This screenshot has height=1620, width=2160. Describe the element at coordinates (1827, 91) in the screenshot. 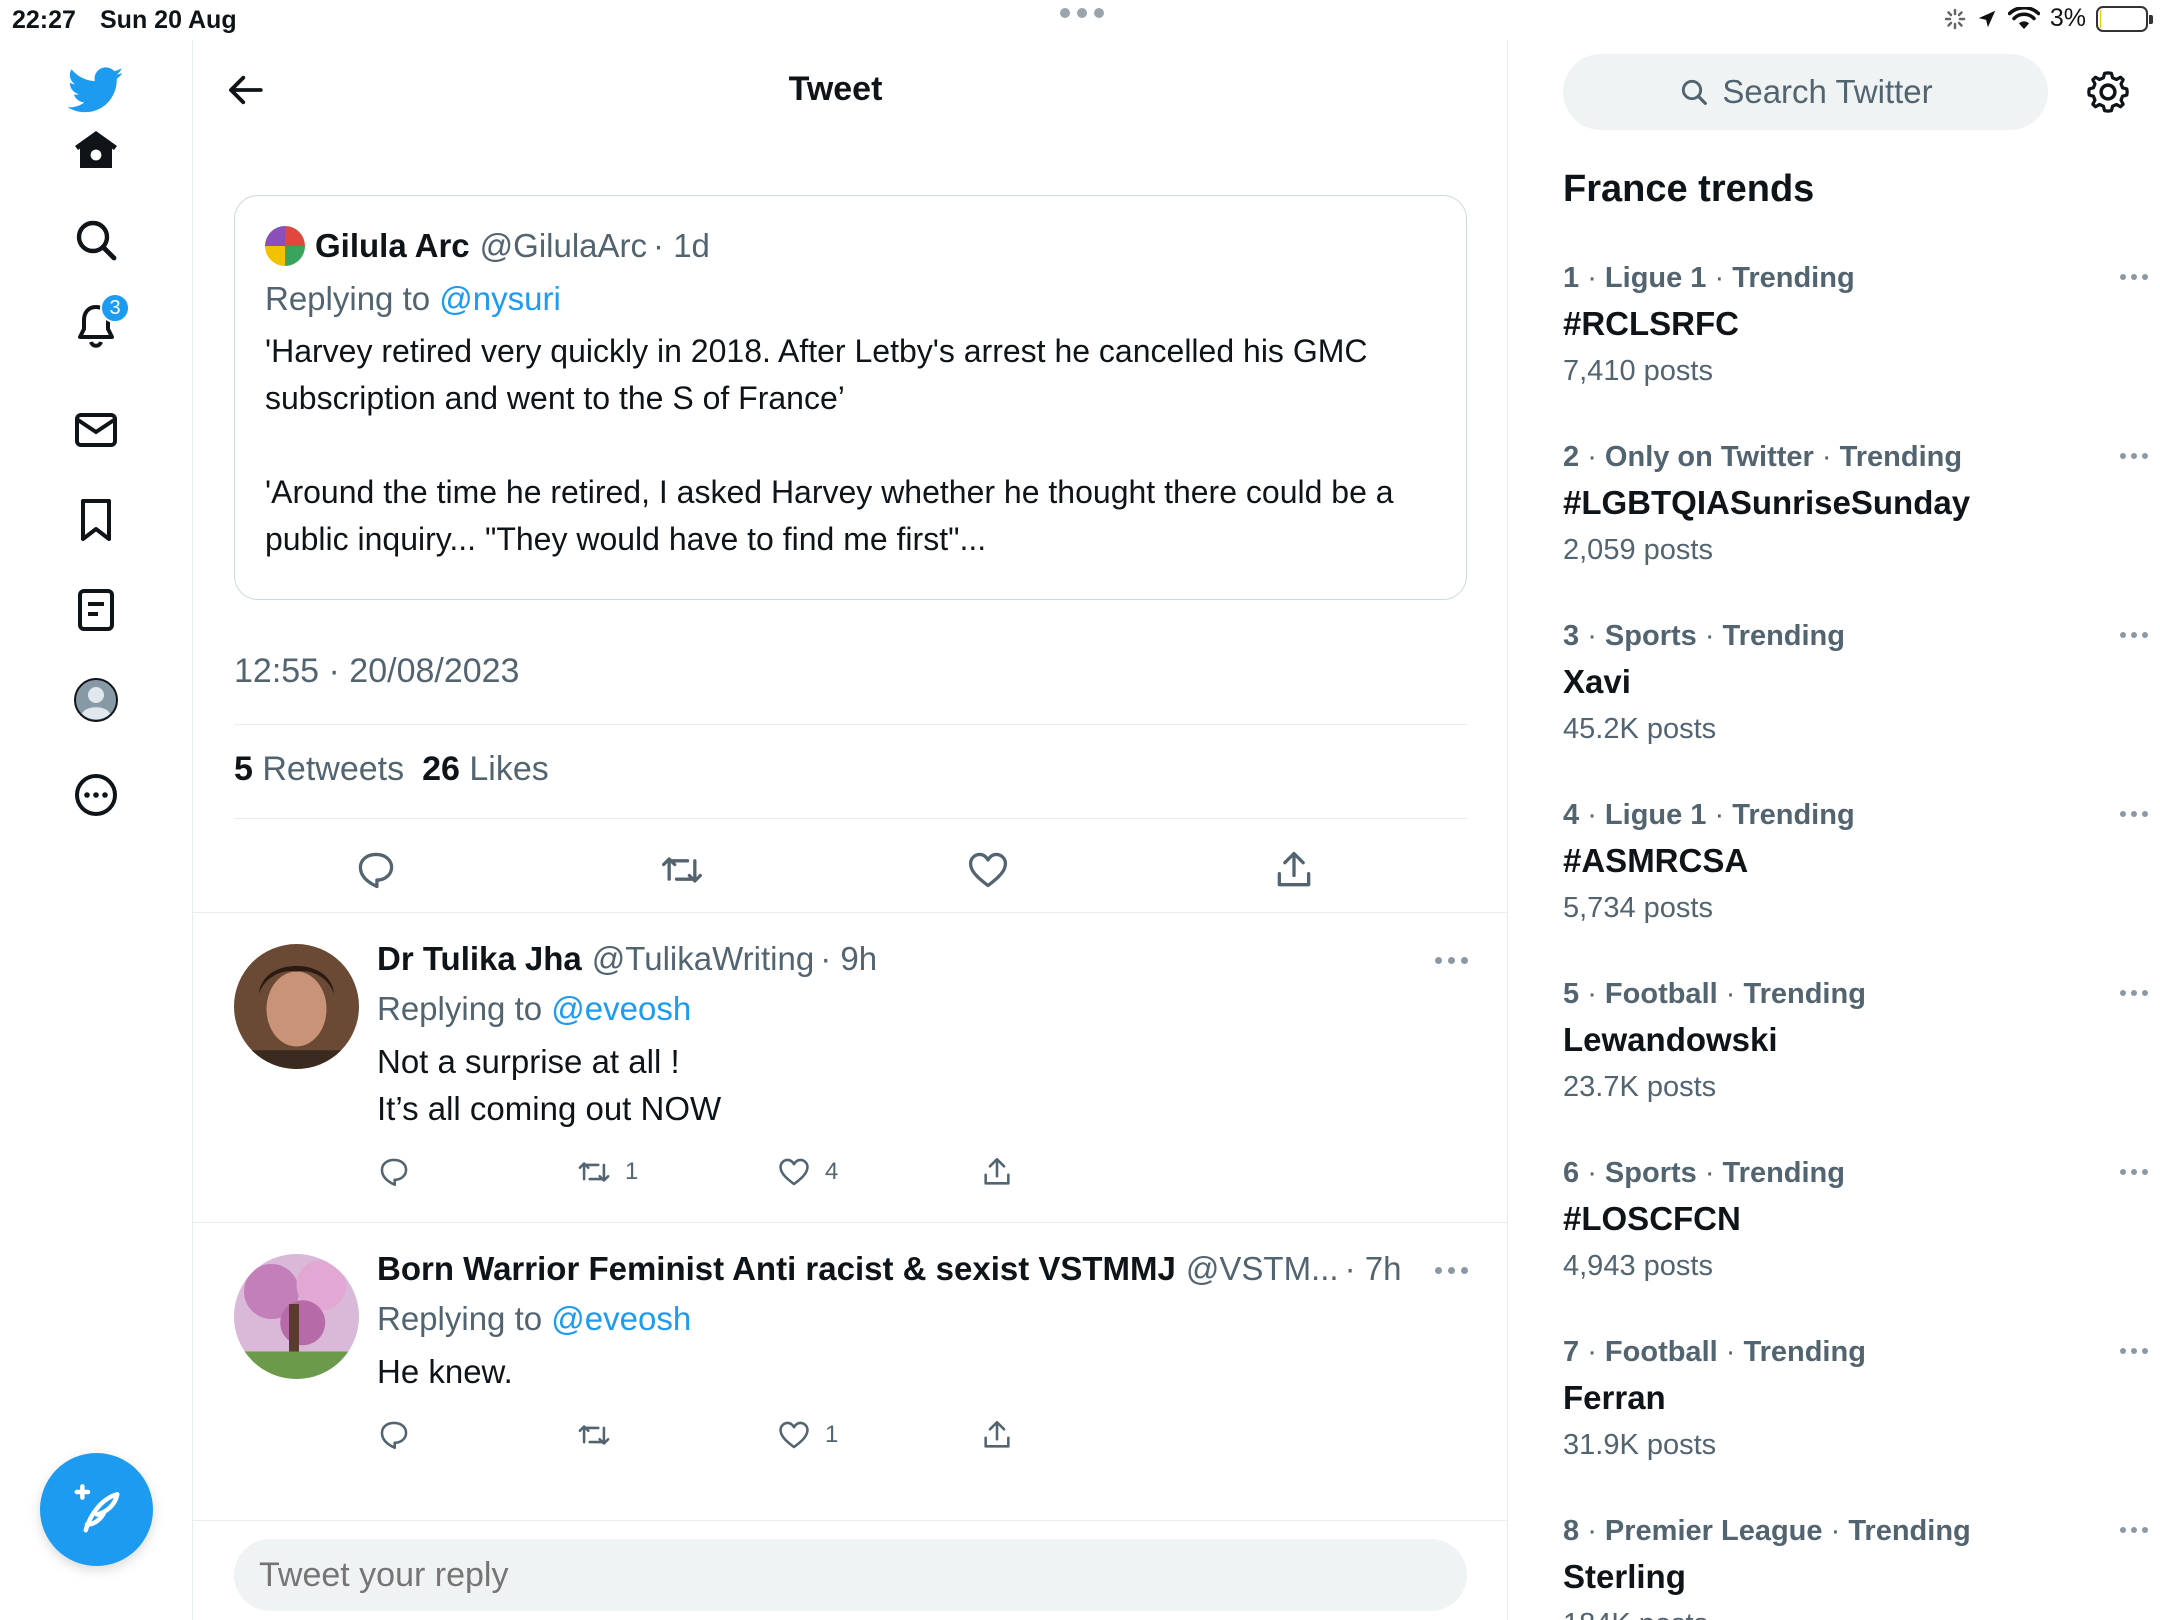

I see `search-placeholder: Search Twitter` at that location.